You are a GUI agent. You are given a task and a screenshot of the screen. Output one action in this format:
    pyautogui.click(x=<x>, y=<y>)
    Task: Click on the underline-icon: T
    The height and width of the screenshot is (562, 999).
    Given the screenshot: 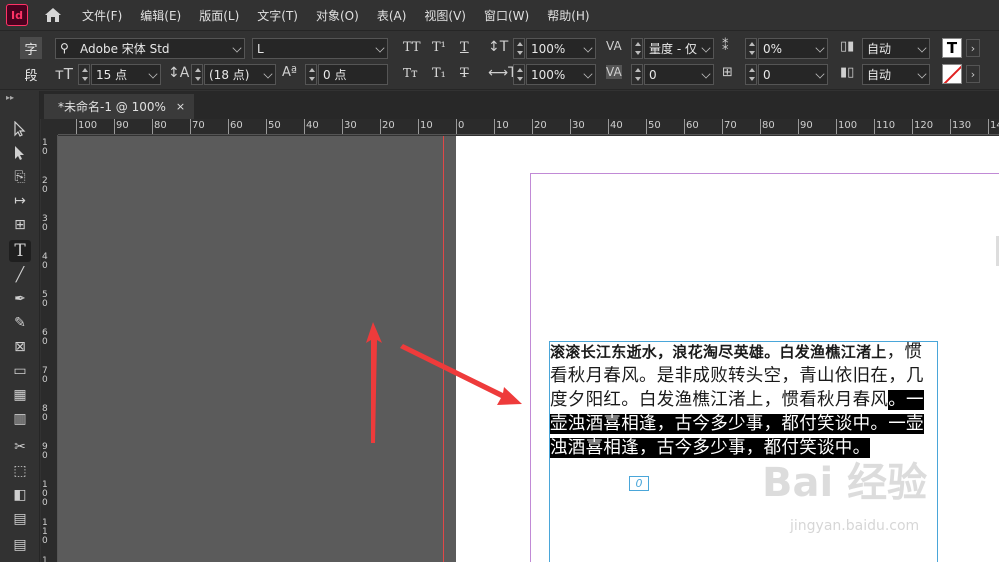 What is the action you would take?
    pyautogui.click(x=464, y=47)
    